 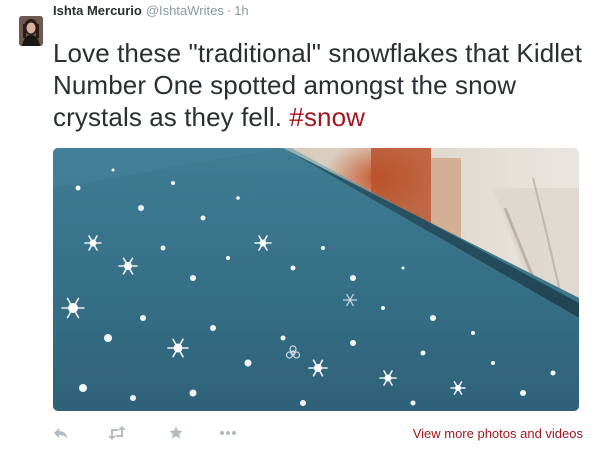 I want to click on reply-icon, so click(x=60, y=433).